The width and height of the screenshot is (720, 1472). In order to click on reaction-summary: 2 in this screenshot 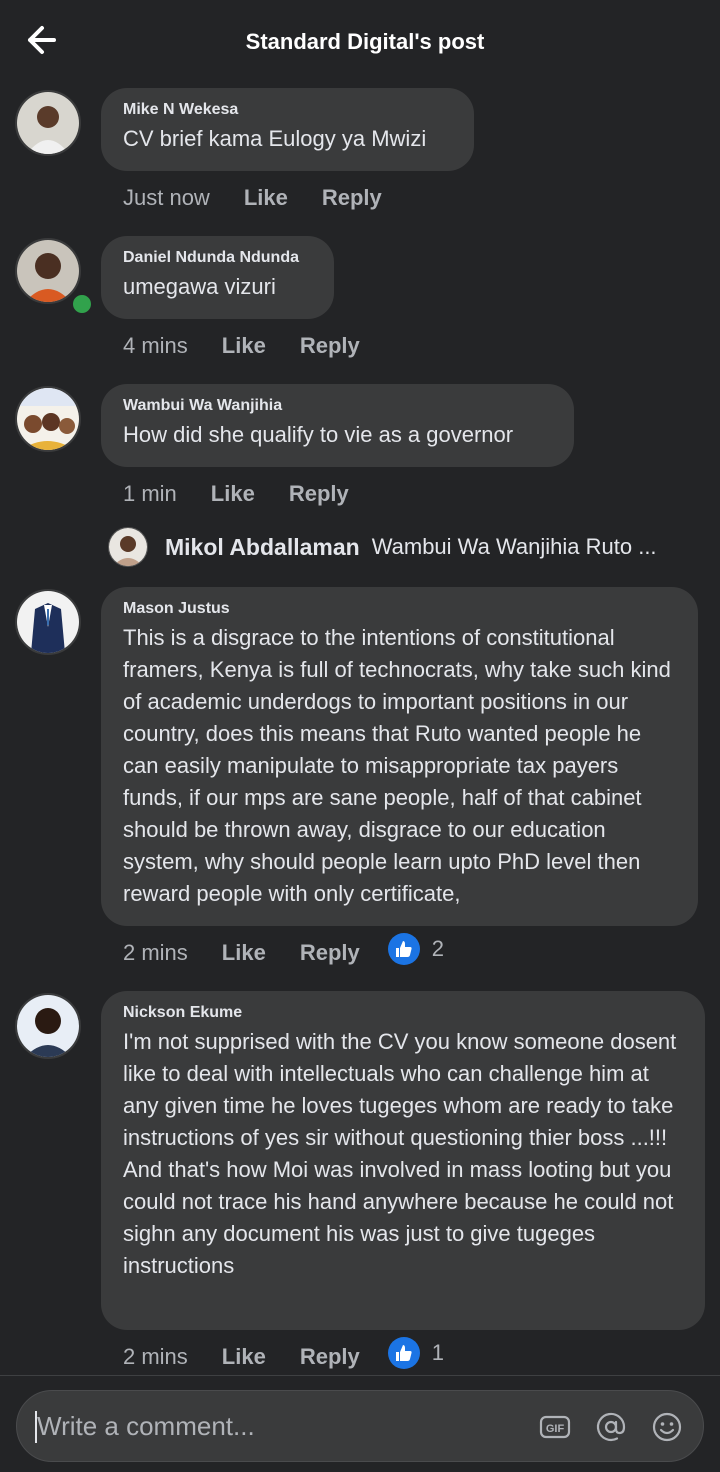, I will do `click(415, 949)`.